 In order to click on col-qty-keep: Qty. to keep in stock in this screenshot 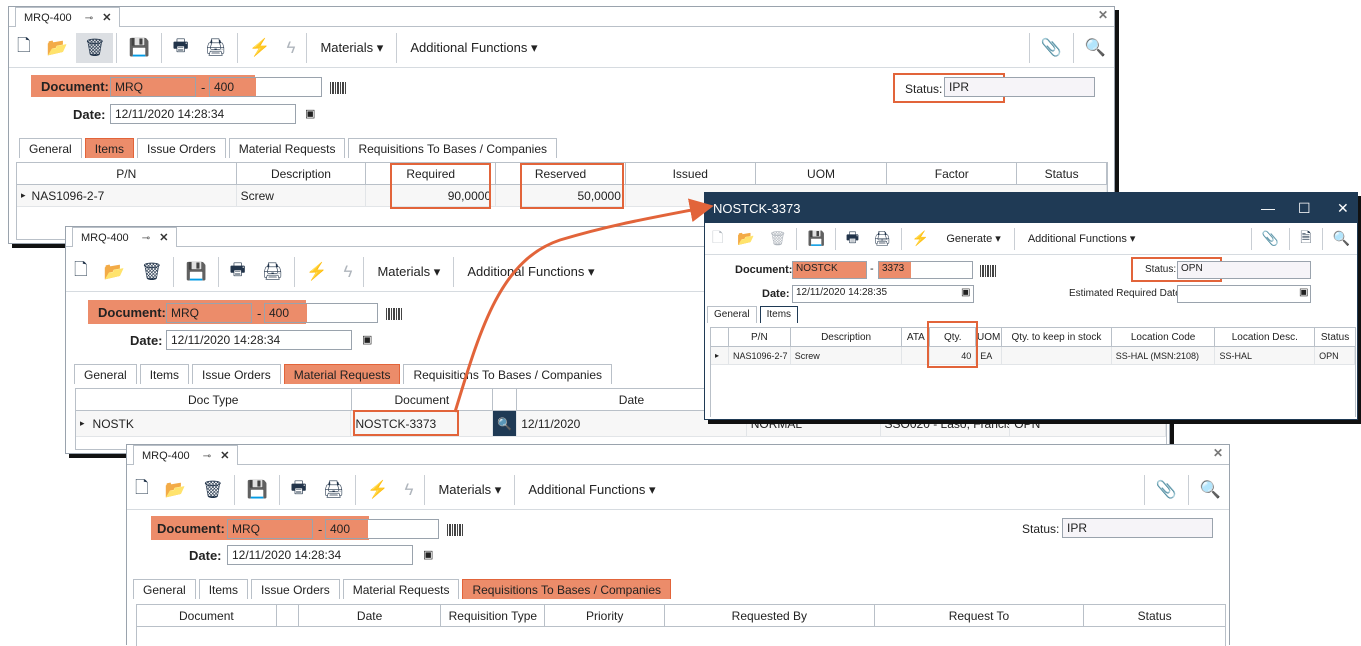, I will do `click(1057, 337)`.